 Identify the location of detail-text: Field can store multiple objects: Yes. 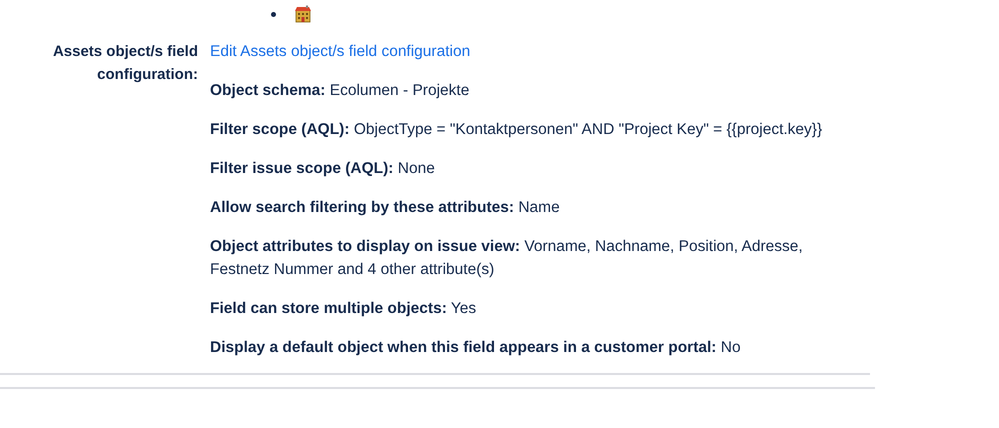
(344, 309).